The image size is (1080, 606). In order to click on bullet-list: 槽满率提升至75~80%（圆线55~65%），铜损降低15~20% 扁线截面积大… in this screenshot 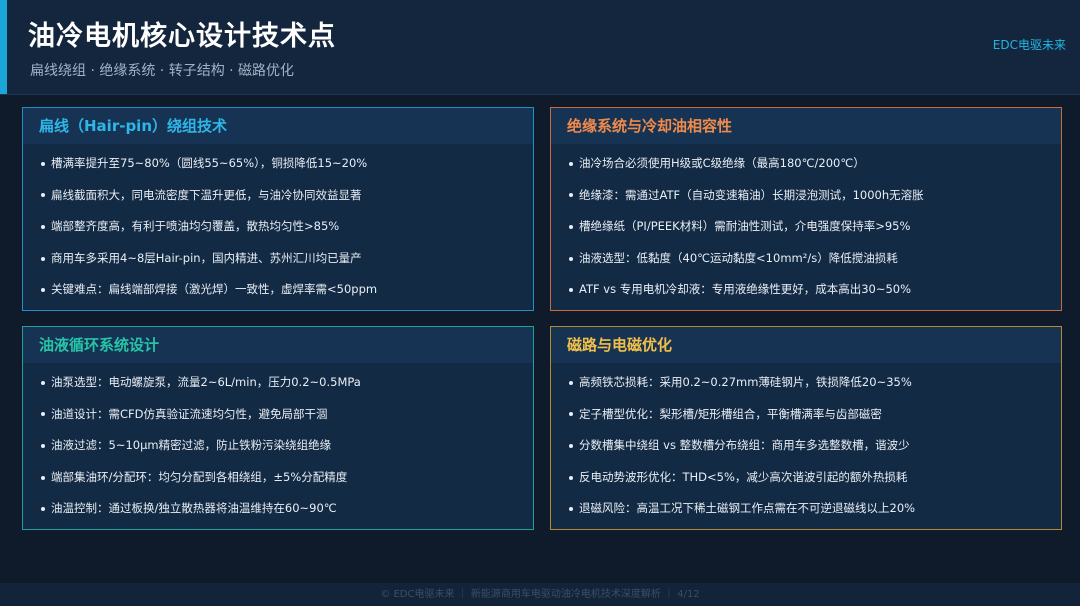, I will do `click(278, 225)`.